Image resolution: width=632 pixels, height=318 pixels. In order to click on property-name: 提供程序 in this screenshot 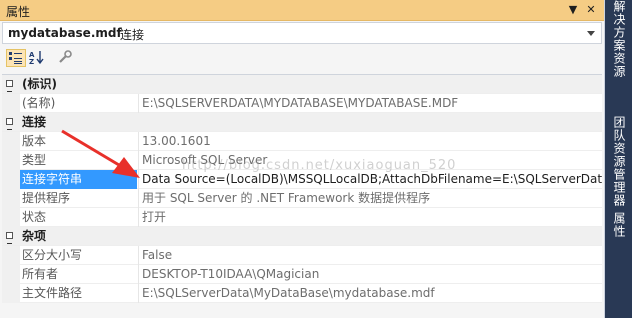, I will do `click(46, 198)`.